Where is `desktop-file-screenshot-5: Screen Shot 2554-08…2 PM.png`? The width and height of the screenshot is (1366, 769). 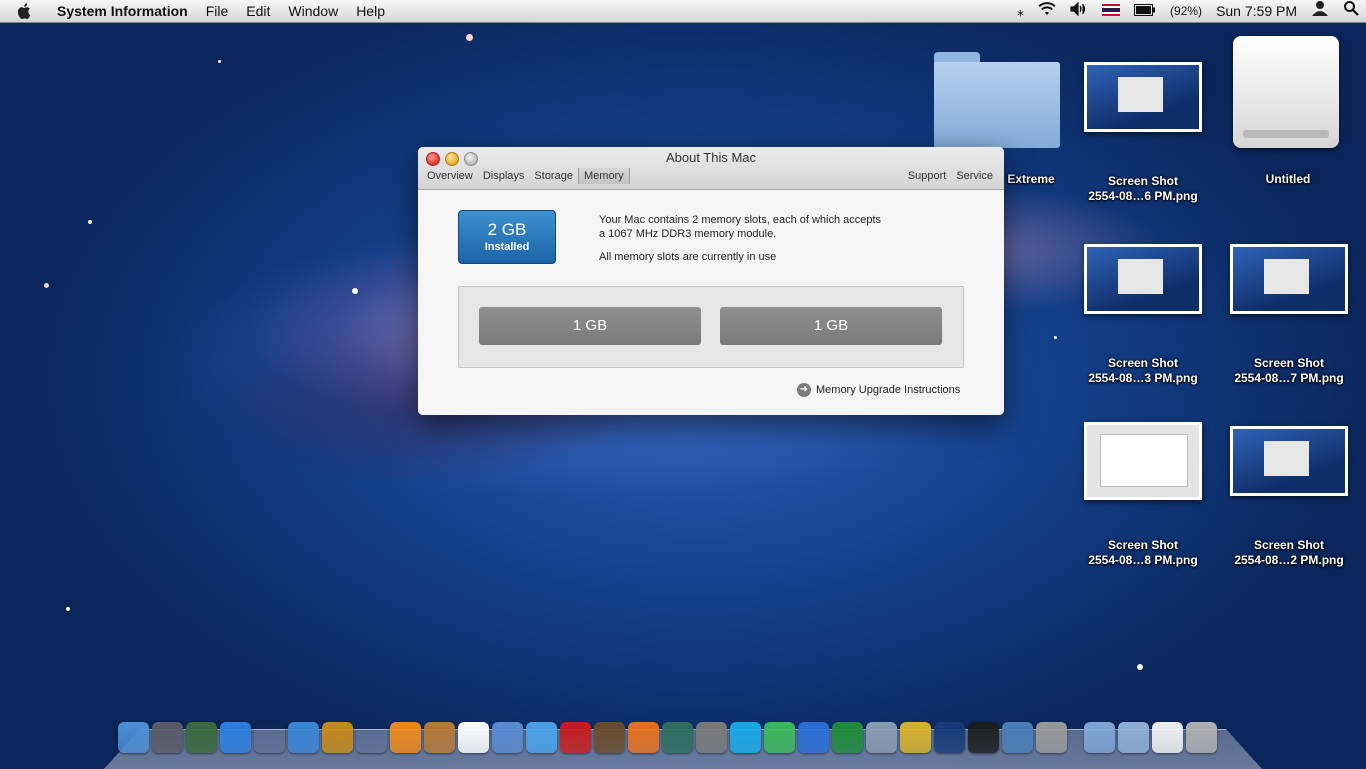
desktop-file-screenshot-5: Screen Shot 2554-08…2 PM.png is located at coordinates (1289, 497).